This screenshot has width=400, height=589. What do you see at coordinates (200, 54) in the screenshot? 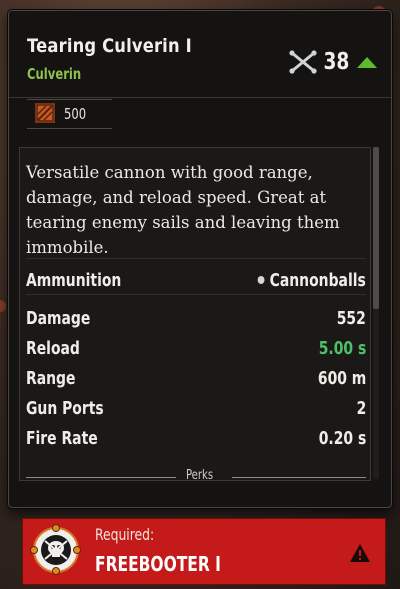
I see `tooltip-header: Tearing Culverin I Culverin 38` at bounding box center [200, 54].